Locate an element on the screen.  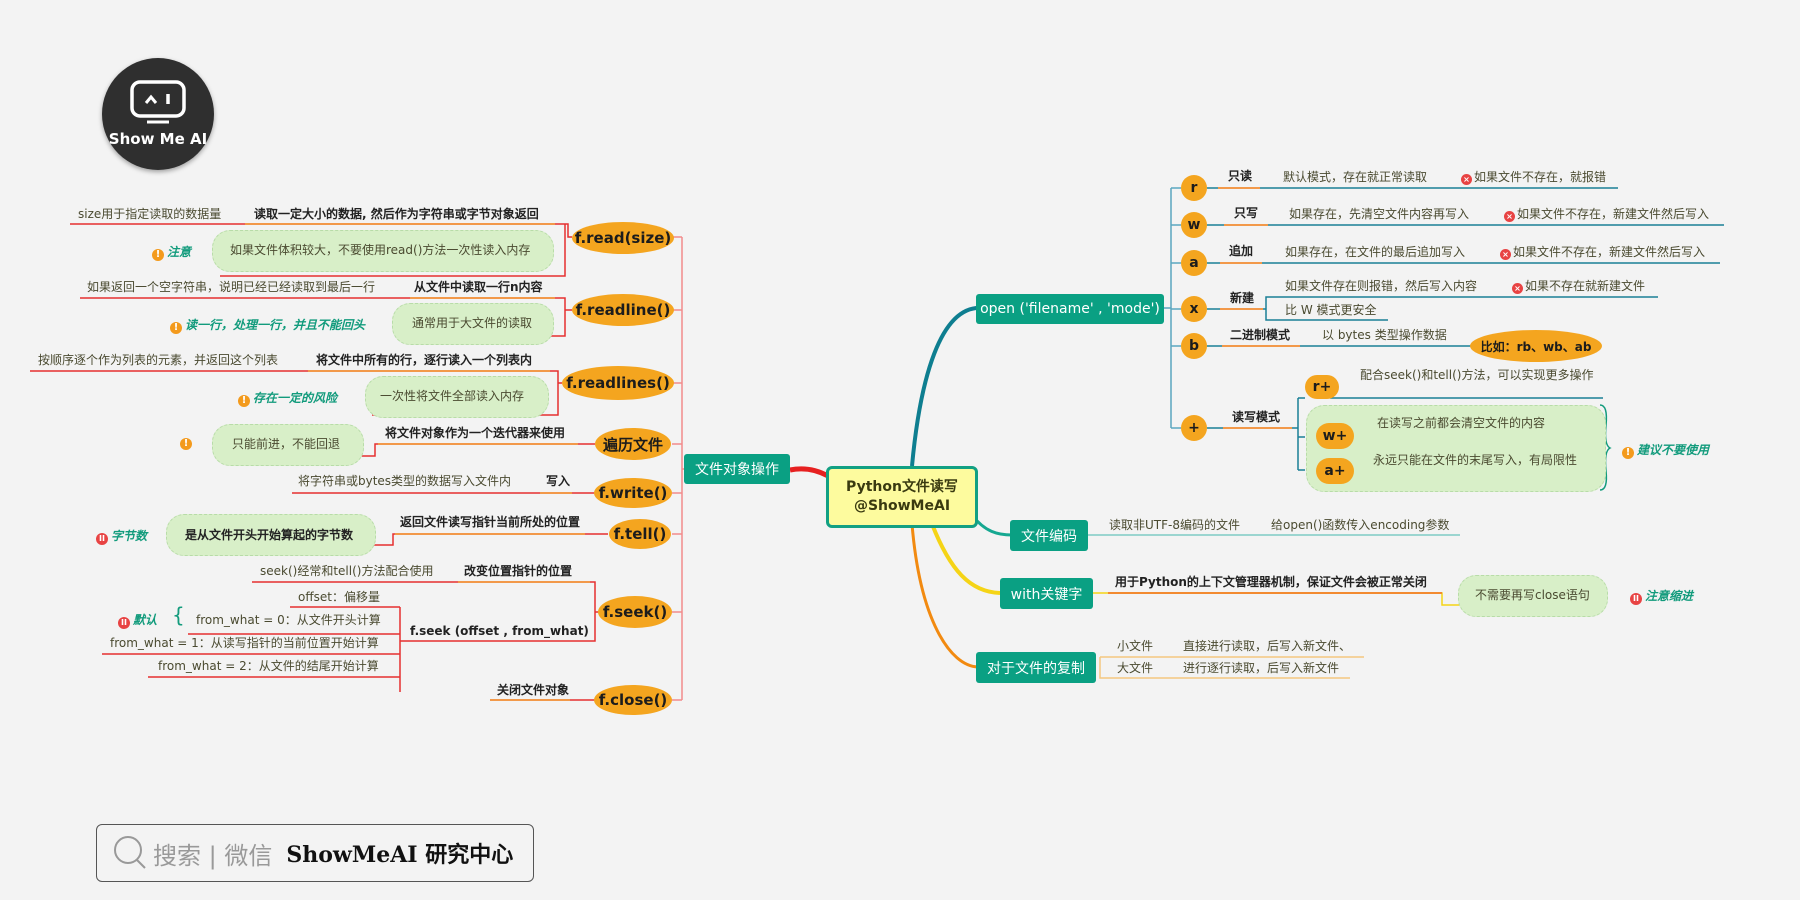
mode-b-example: 比如：rb、wb、ab is located at coordinates (1536, 346).